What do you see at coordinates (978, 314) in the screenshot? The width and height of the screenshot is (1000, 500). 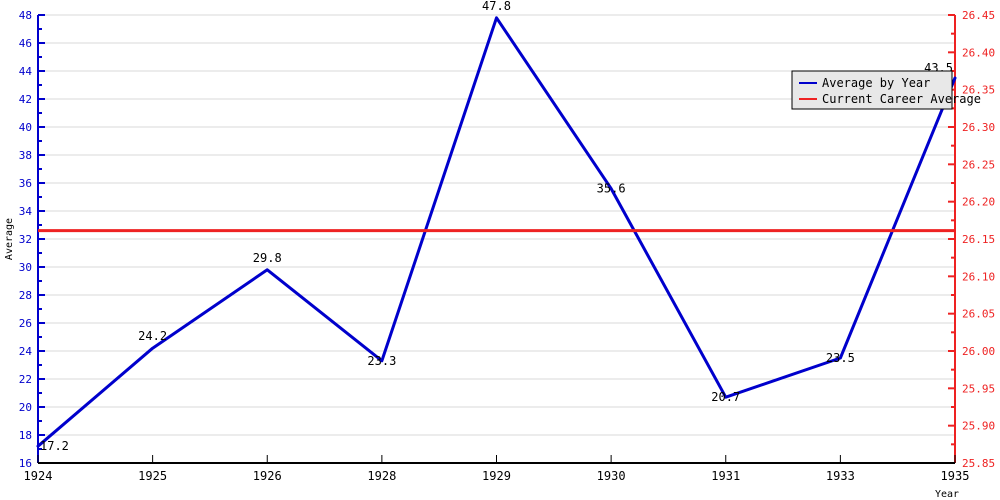 I see `right-axis-tick-label: 26.05` at bounding box center [978, 314].